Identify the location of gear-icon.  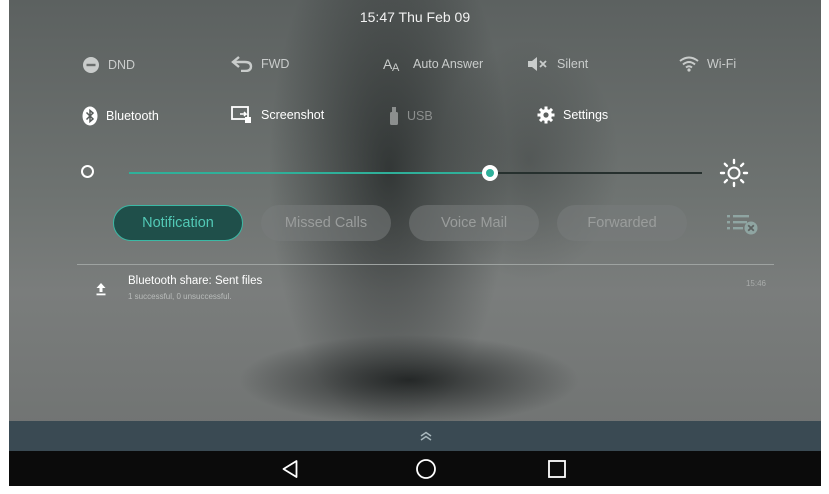
(546, 115).